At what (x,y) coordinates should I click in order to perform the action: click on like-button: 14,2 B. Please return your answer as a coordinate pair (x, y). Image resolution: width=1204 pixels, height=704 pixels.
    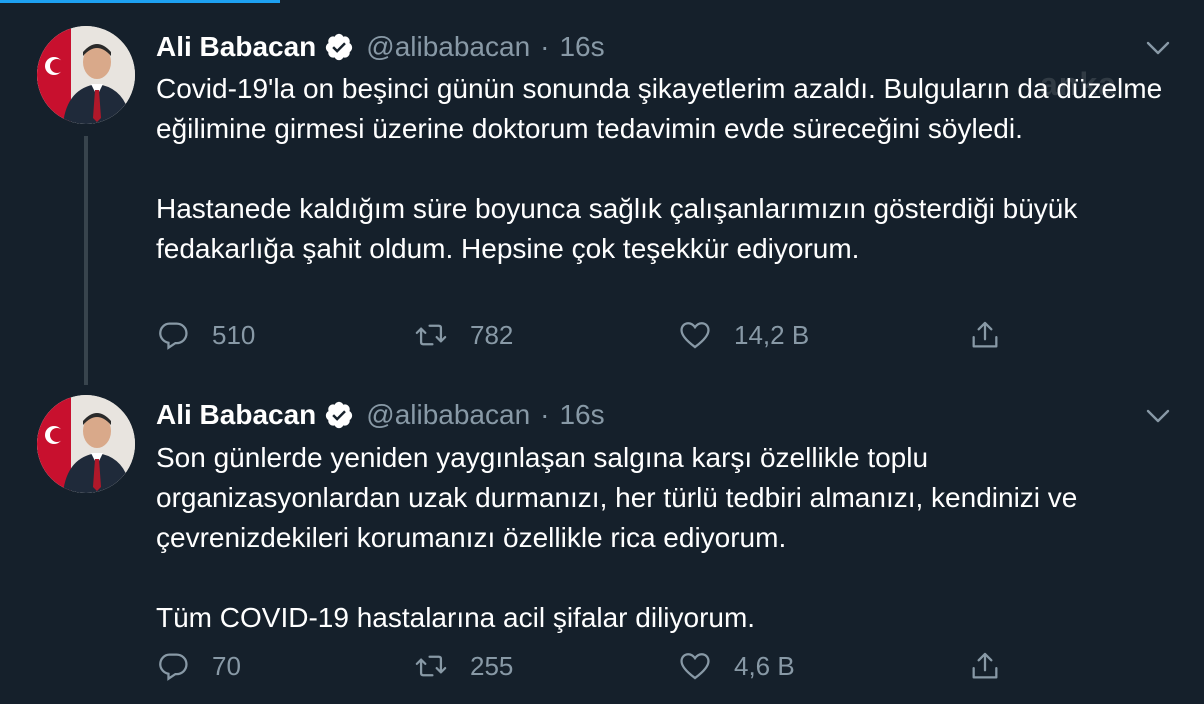
    Looking at the image, I should click on (743, 335).